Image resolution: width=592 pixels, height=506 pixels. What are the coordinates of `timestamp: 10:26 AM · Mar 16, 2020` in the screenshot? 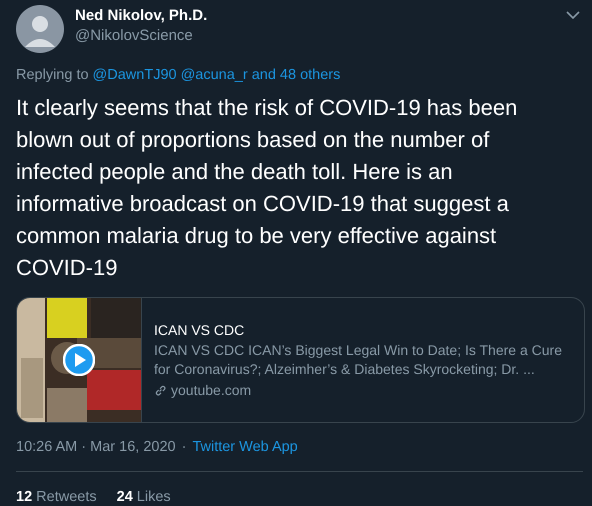 It's located at (96, 447).